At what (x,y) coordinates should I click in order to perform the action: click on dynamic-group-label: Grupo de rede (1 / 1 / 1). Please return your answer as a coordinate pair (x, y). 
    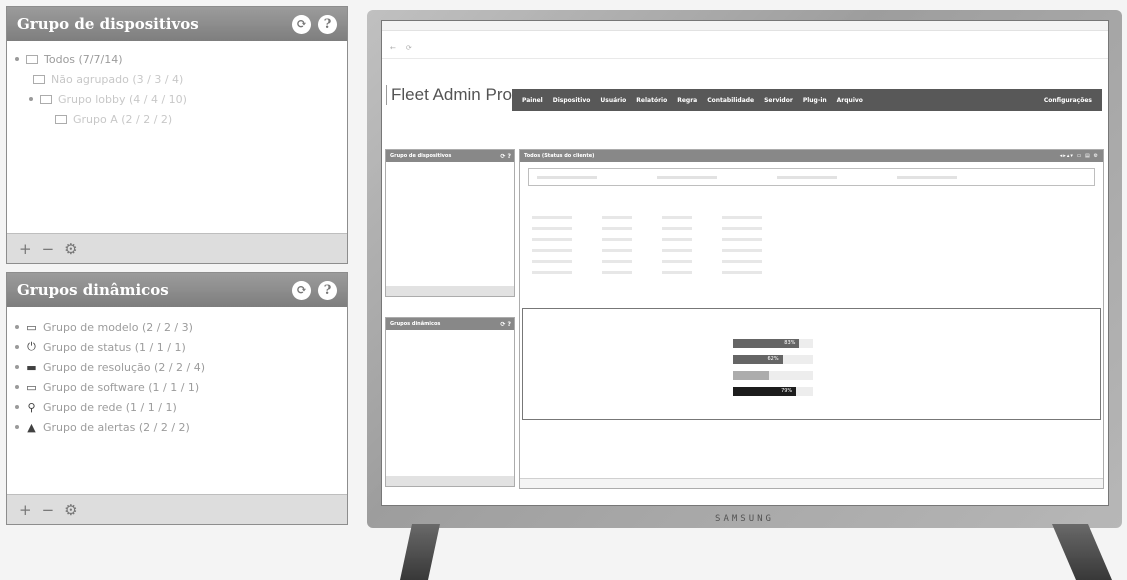
    Looking at the image, I should click on (110, 407).